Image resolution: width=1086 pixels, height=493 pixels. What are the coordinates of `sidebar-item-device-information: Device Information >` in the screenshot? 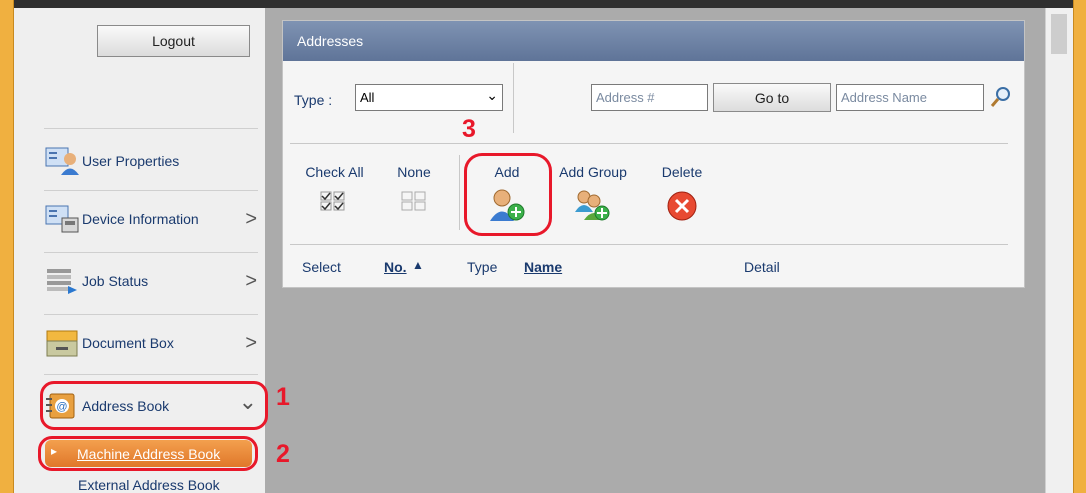 It's located at (154, 219).